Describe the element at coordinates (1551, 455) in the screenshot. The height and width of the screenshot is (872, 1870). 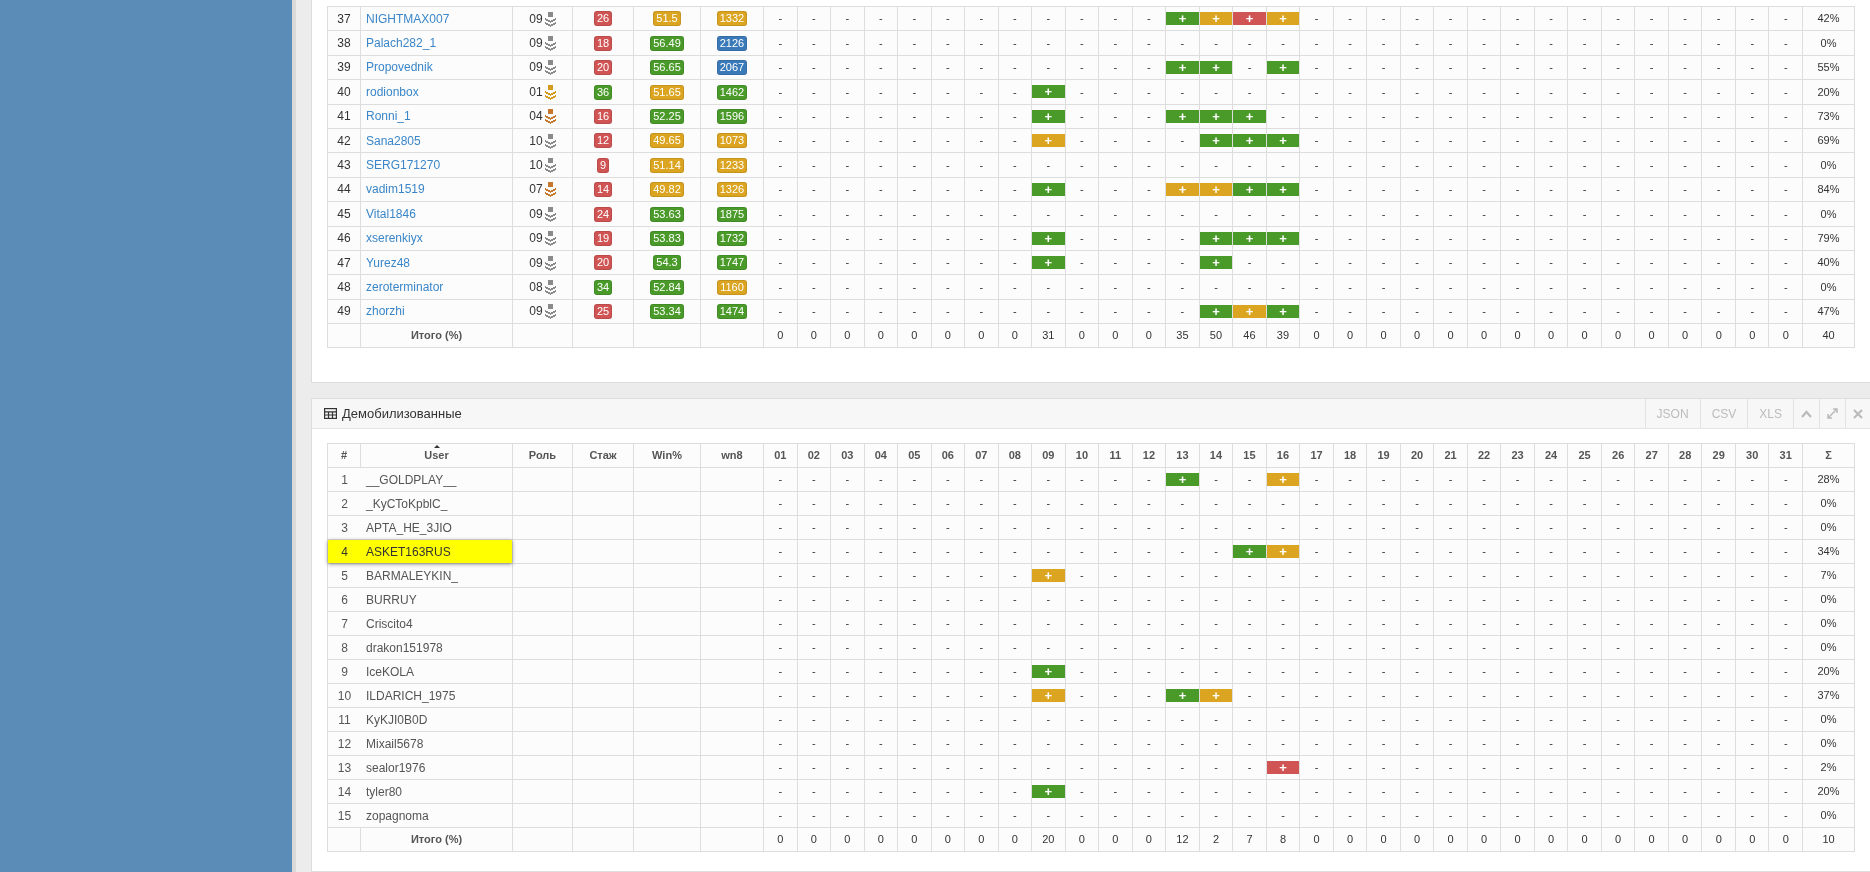
I see `column-header: 24` at that location.